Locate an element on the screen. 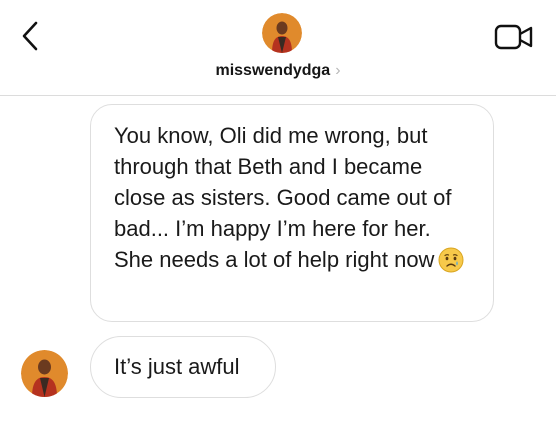 The height and width of the screenshot is (424, 556). username-row: misswendydga › is located at coordinates (278, 71).